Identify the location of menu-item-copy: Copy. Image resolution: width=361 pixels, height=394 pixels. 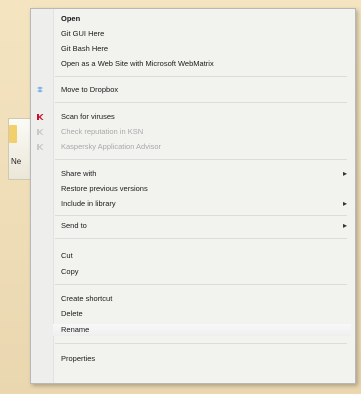
(193, 272).